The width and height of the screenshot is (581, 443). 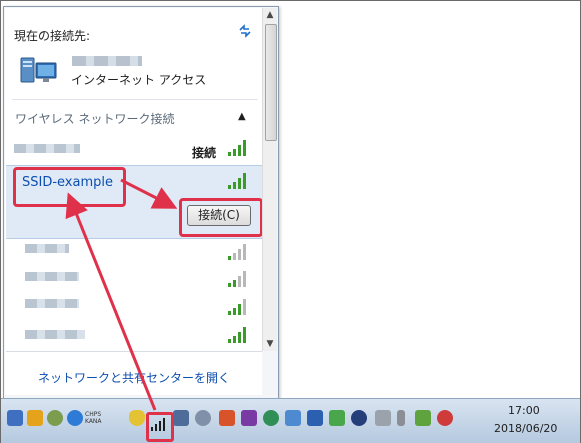 What do you see at coordinates (271, 82) in the screenshot?
I see `scroll-thumb` at bounding box center [271, 82].